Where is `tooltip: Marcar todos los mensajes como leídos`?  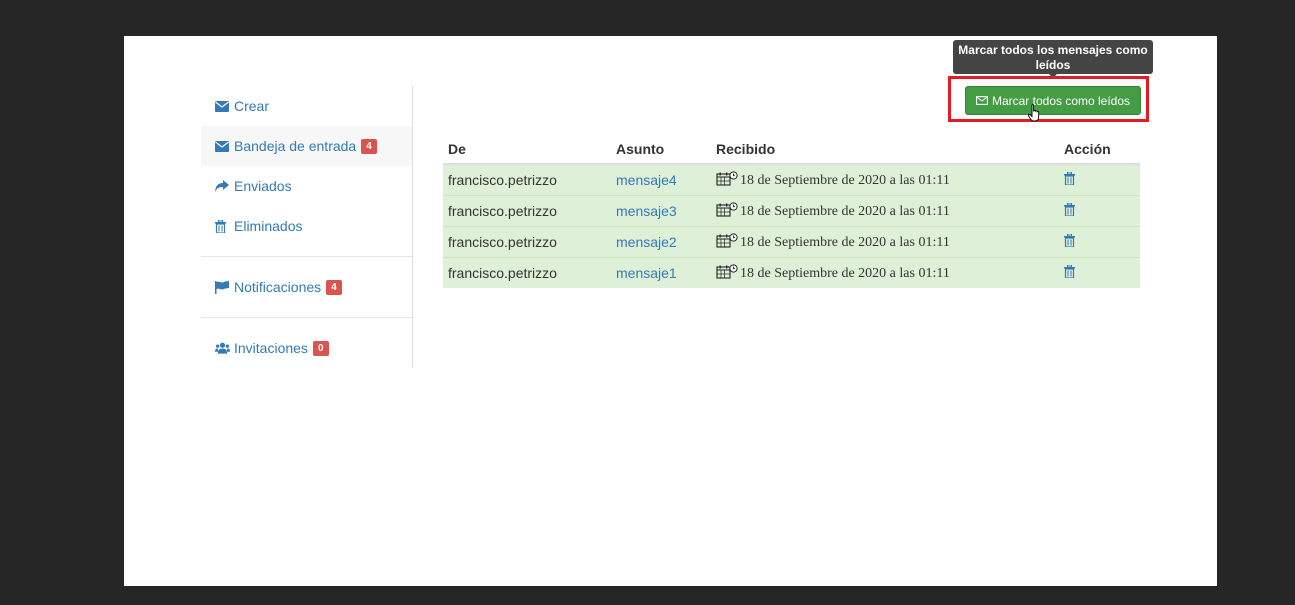 tooltip: Marcar todos los mensajes como leídos is located at coordinates (1053, 57).